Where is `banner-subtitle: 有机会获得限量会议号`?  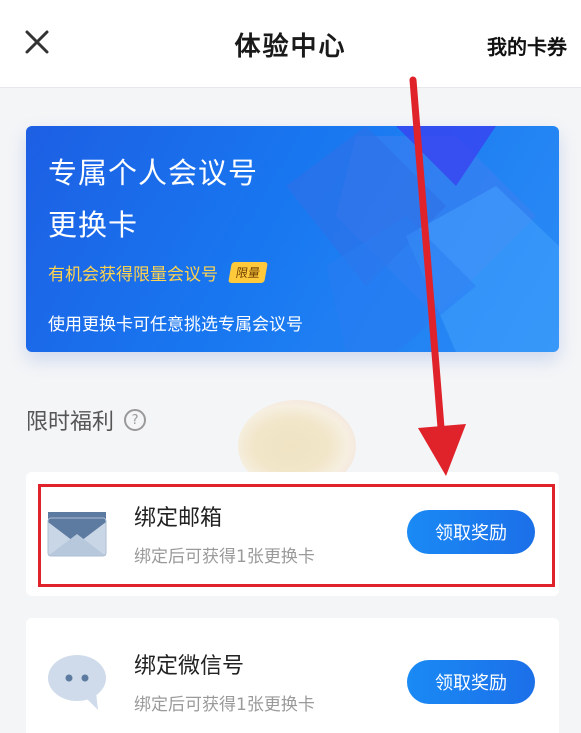
banner-subtitle: 有机会获得限量会议号 is located at coordinates (133, 275).